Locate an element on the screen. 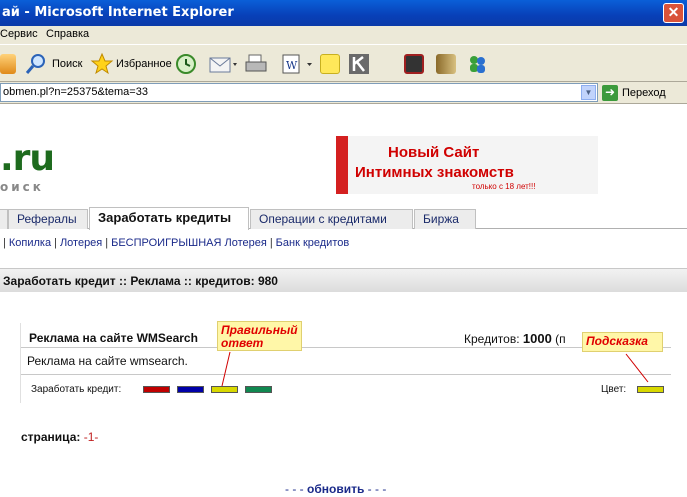 Image resolution: width=687 pixels, height=497 pixels. refresh-link: обновить is located at coordinates (335, 489).